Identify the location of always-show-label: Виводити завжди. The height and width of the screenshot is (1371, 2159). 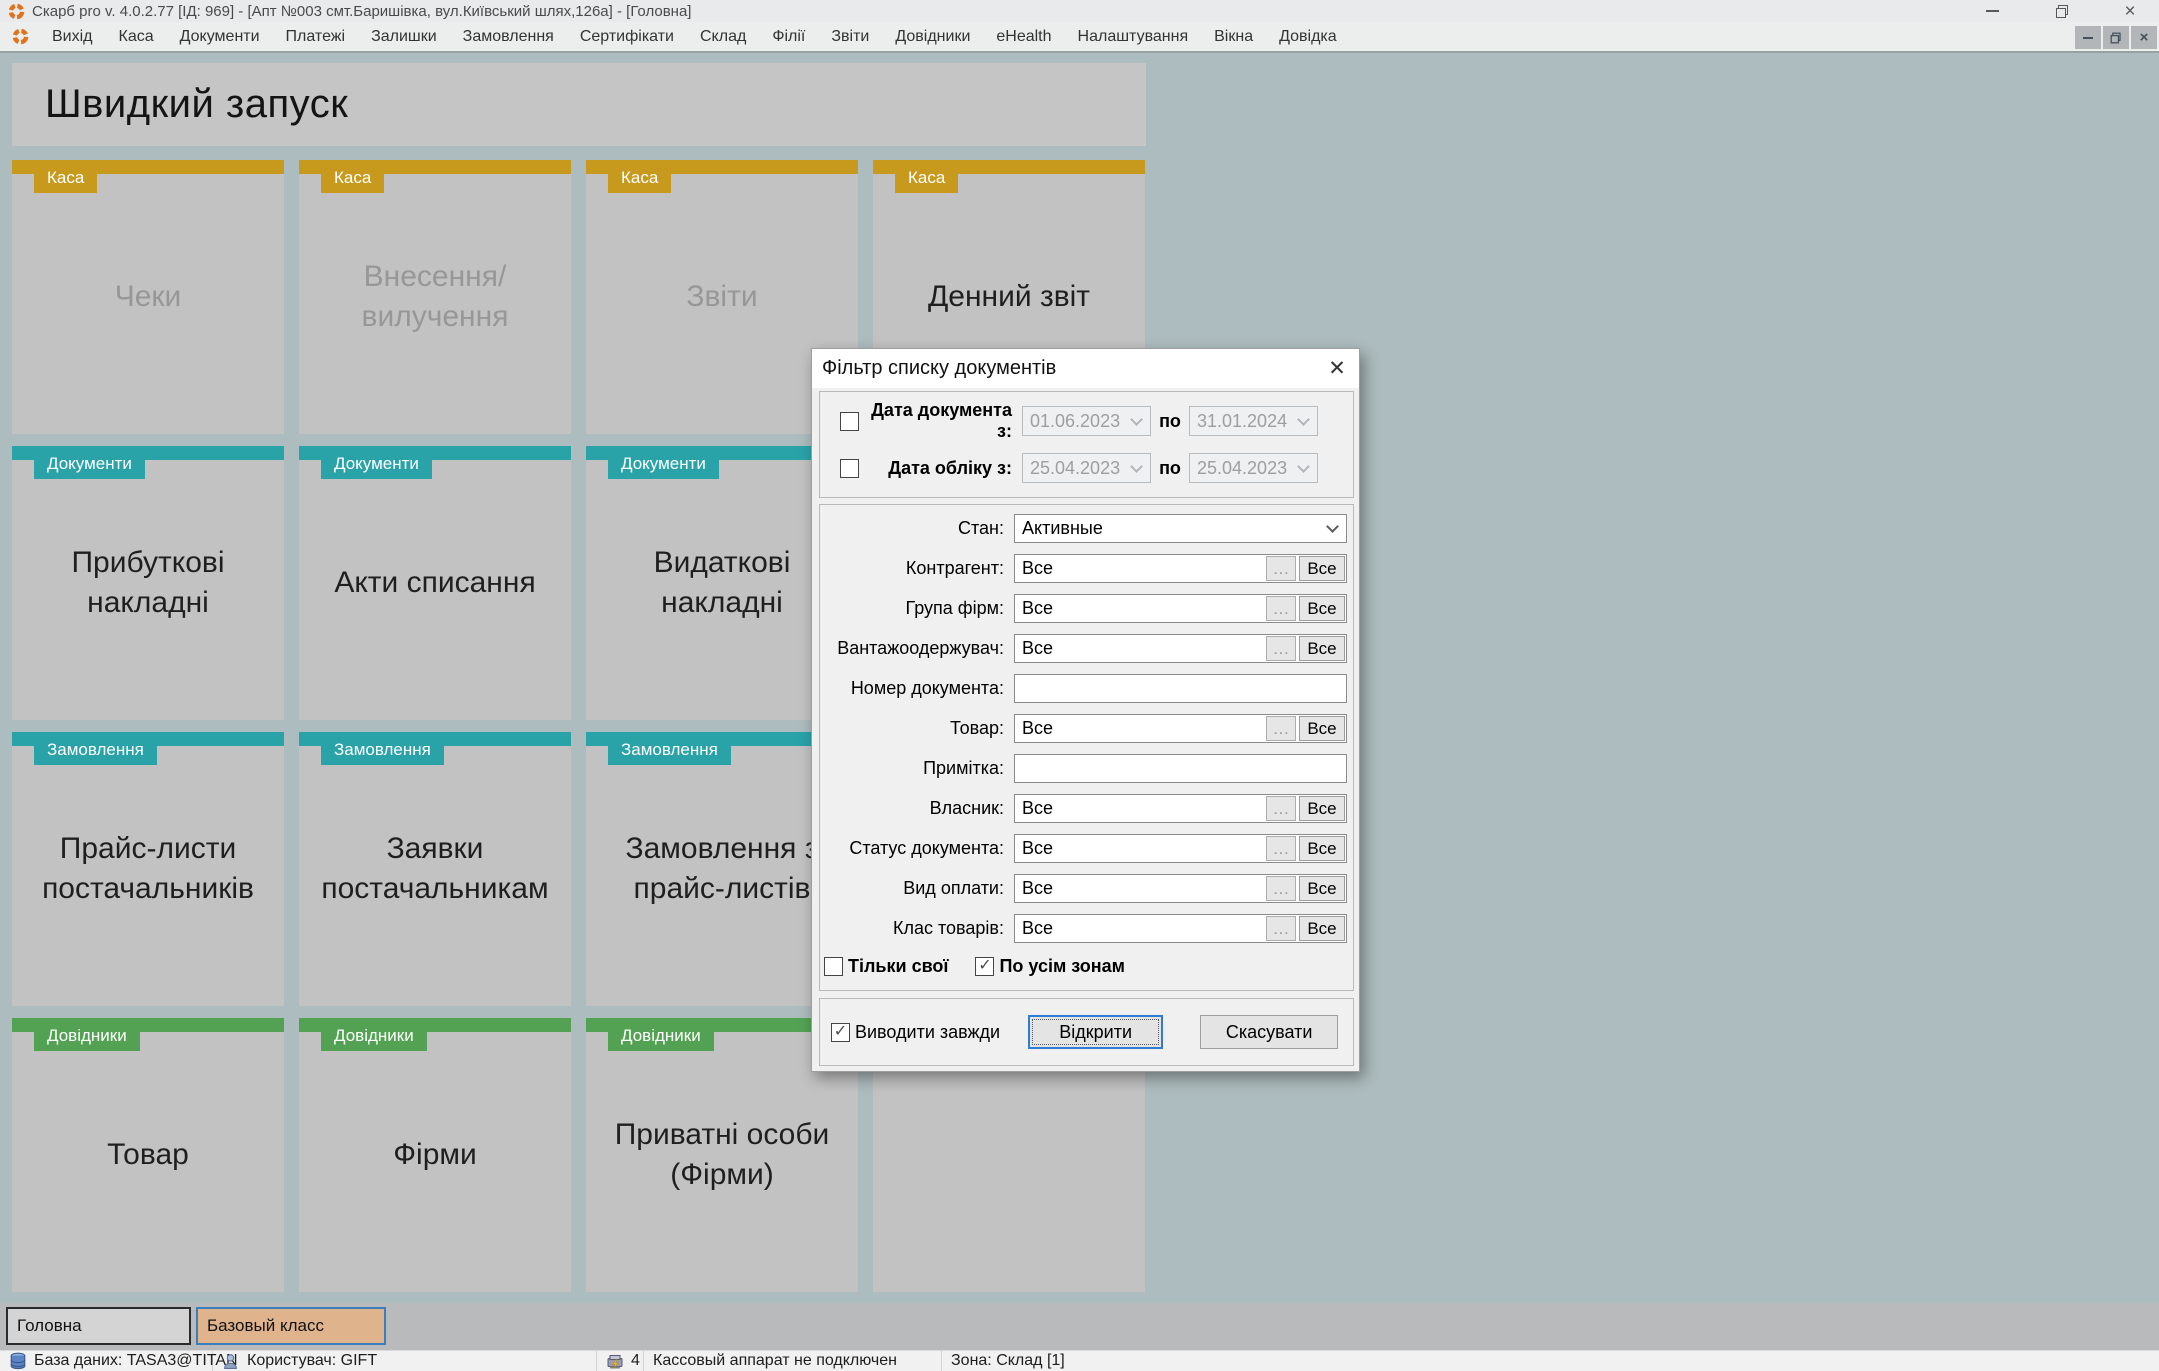
(928, 1031).